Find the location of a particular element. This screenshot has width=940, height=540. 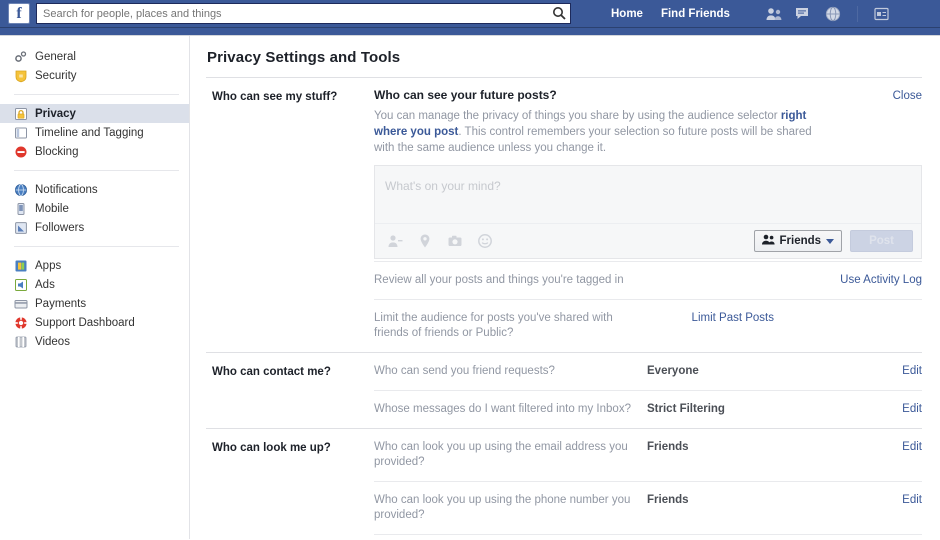

nav-home: Home is located at coordinates (627, 14).